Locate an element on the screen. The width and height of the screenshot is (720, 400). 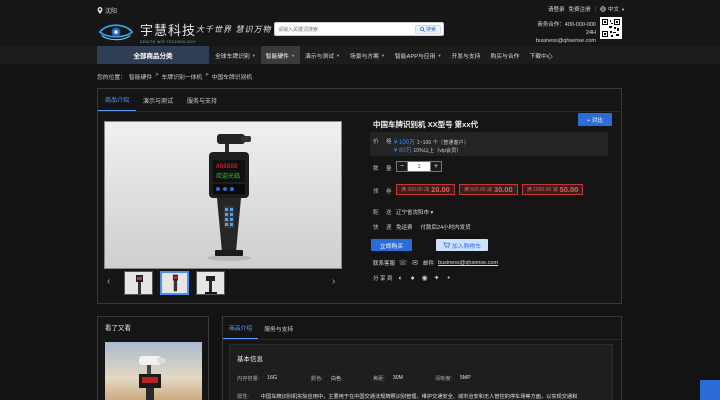
product-tab: 商品介绍 is located at coordinates (117, 100).